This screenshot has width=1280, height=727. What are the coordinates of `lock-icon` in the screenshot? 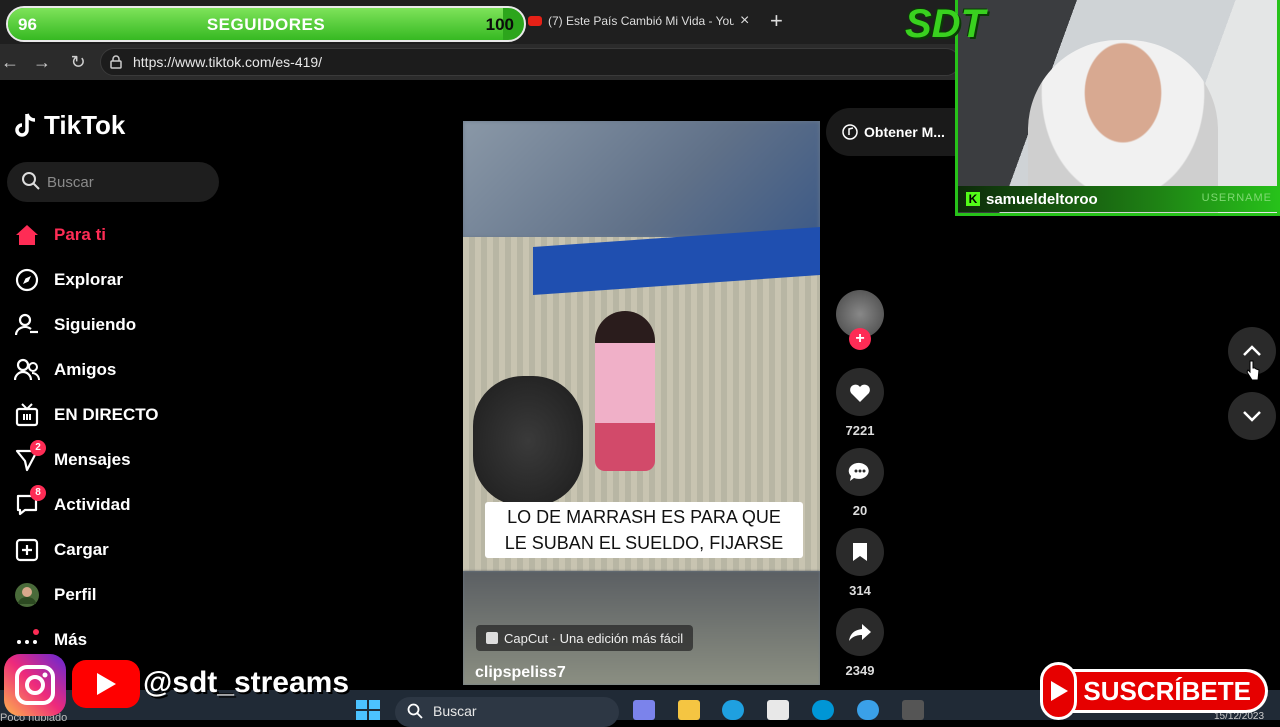 It's located at (116, 62).